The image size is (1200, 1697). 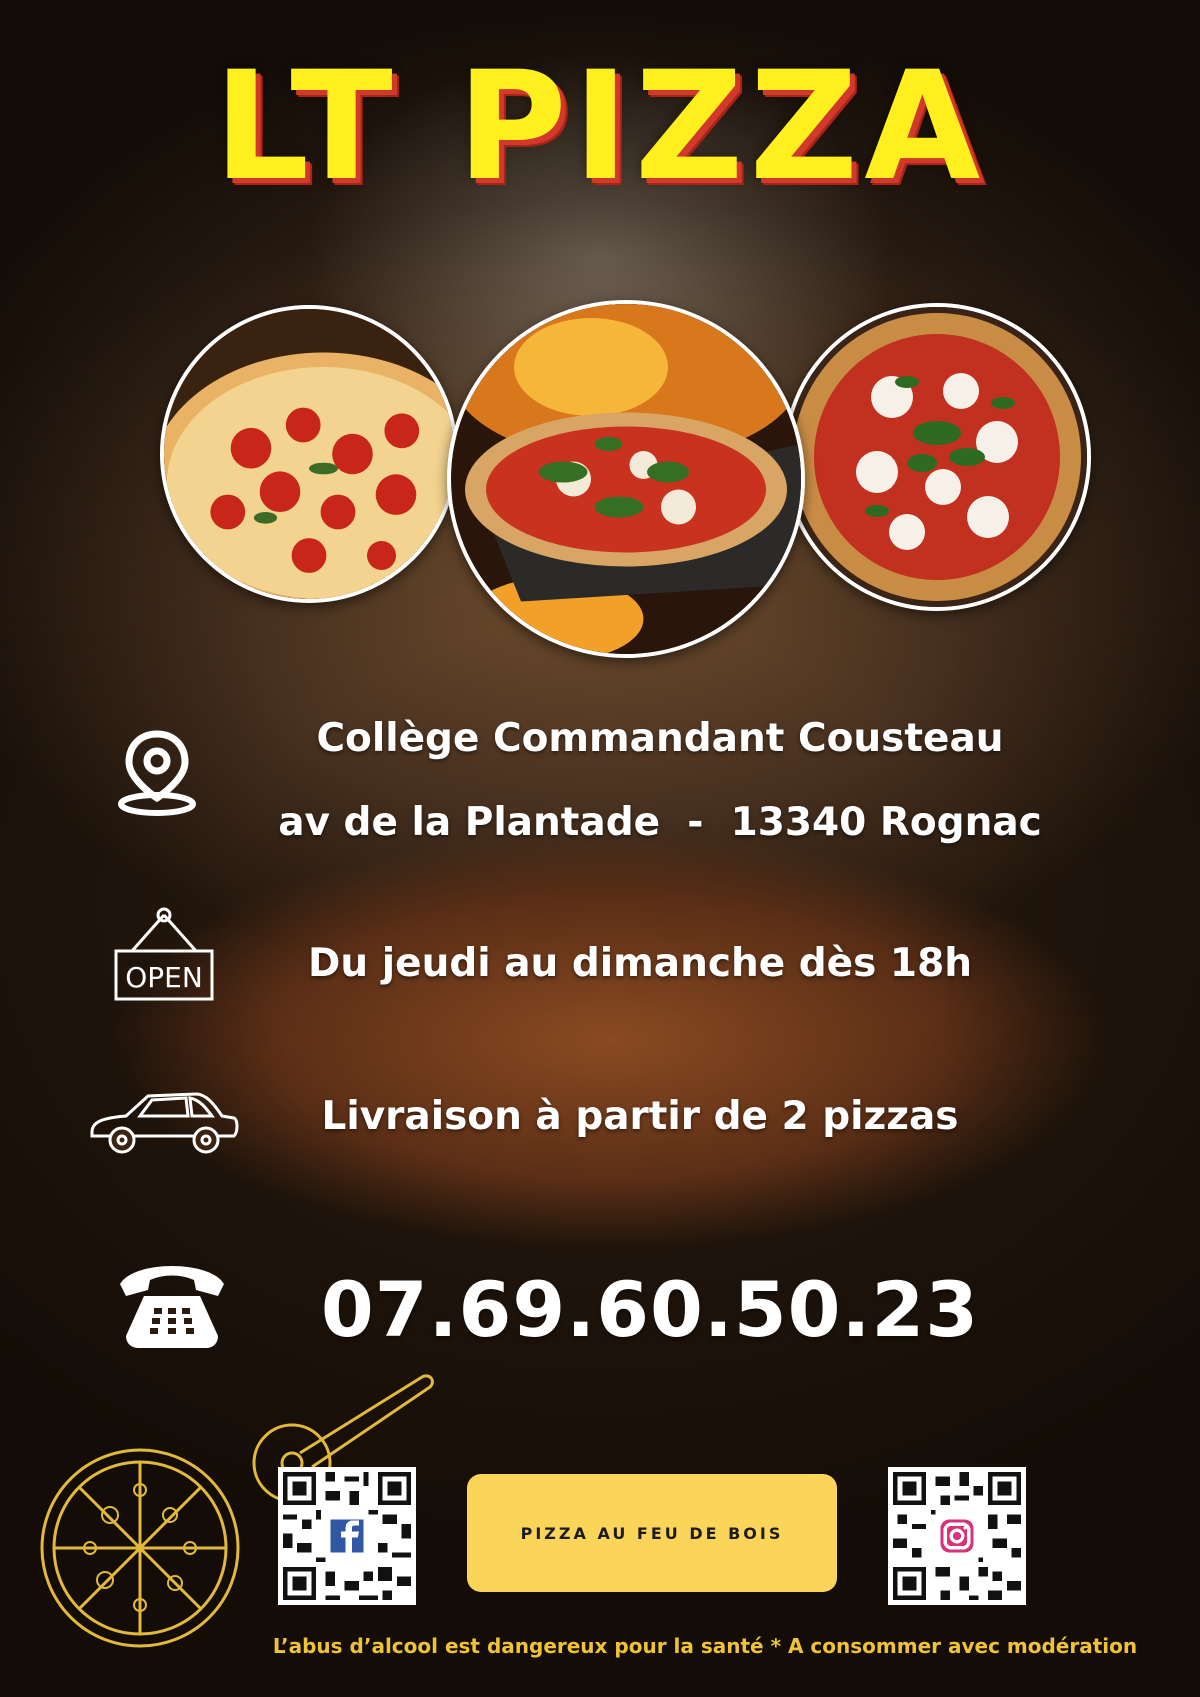 What do you see at coordinates (937, 457) in the screenshot?
I see `pizza-photo-margherita` at bounding box center [937, 457].